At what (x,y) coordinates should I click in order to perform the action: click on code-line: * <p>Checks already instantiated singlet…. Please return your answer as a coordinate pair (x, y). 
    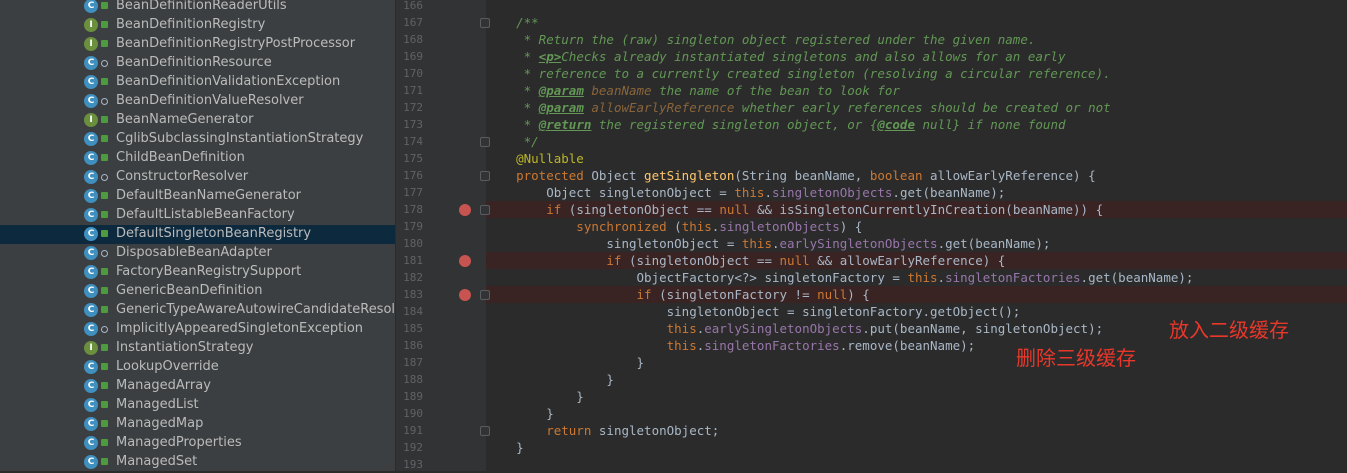
    Looking at the image, I should click on (916, 56).